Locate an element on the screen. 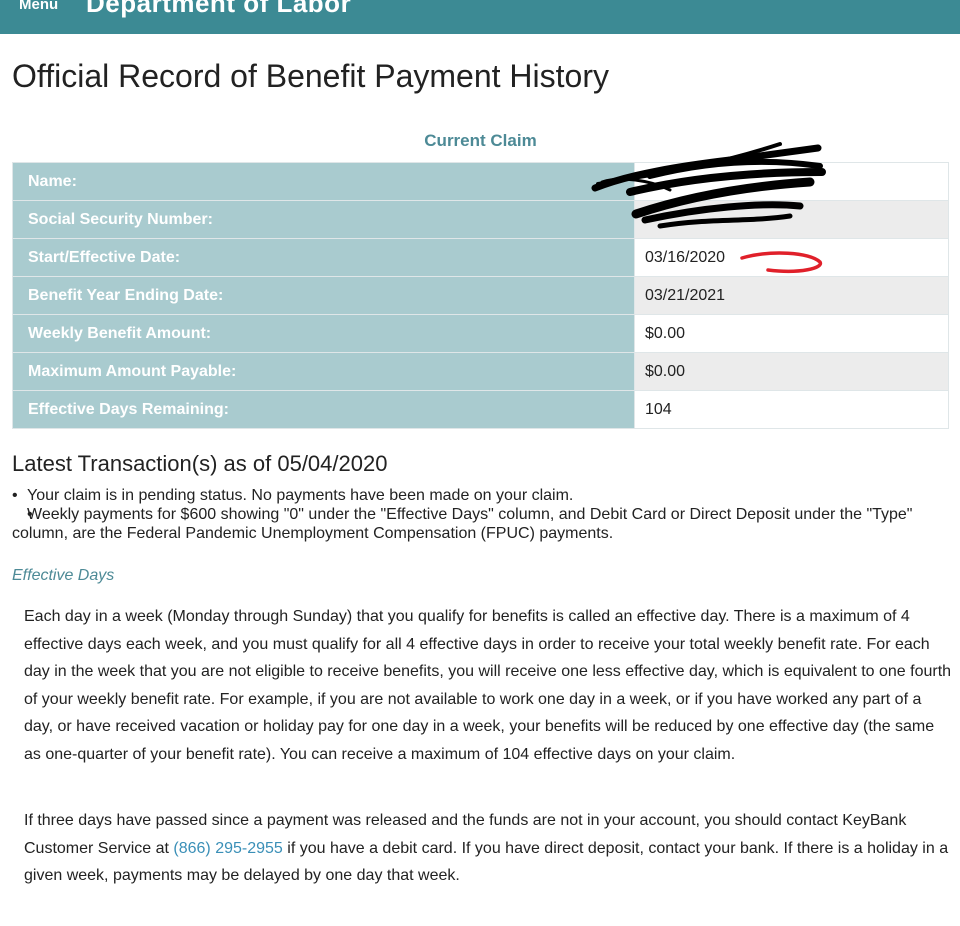 This screenshot has width=960, height=926. redaction-scribble is located at coordinates (710, 186).